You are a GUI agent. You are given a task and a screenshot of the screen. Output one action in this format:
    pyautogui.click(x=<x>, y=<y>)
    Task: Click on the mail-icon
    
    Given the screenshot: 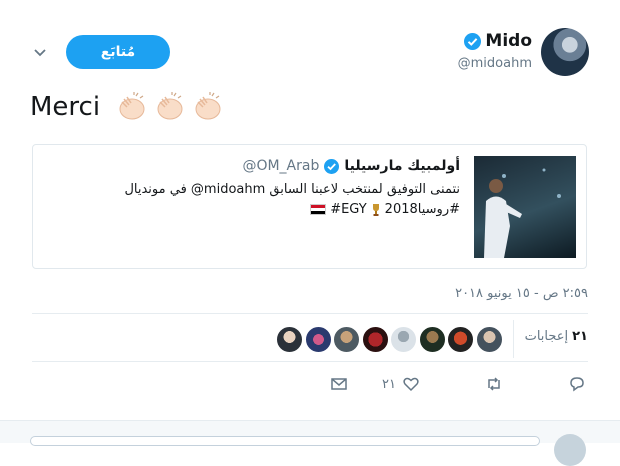 What is the action you would take?
    pyautogui.click(x=339, y=384)
    